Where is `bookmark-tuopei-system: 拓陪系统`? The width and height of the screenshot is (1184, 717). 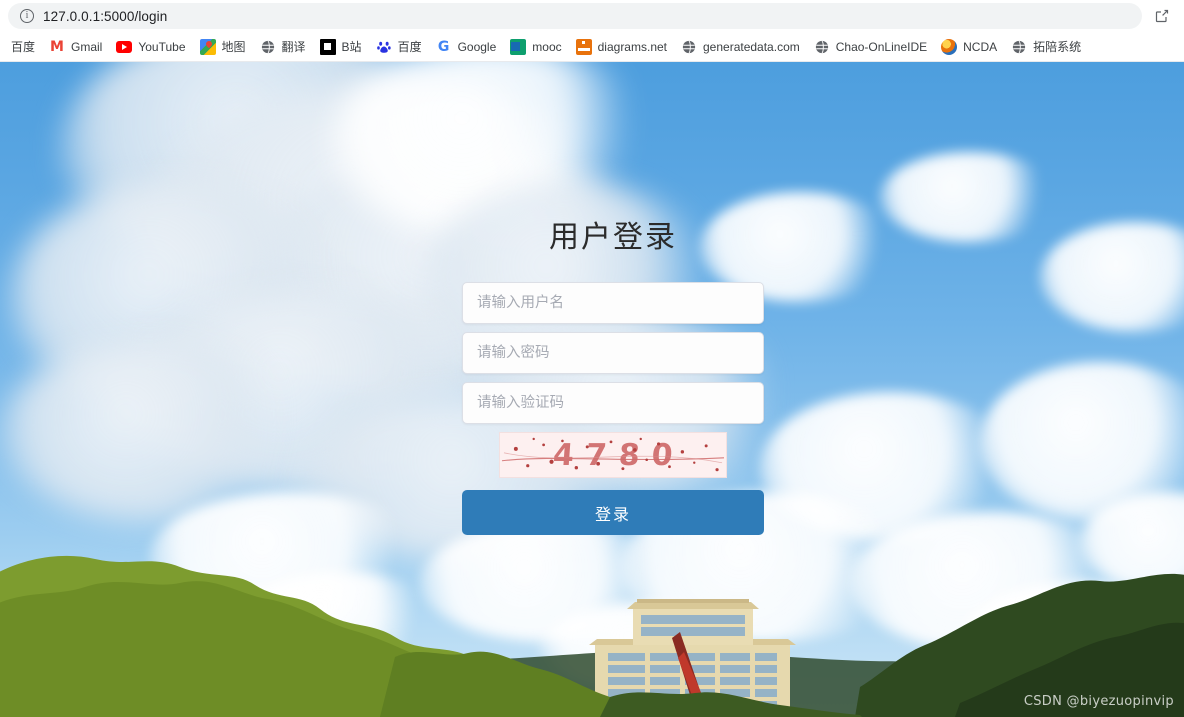 bookmark-tuopei-system: 拓陪系统 is located at coordinates (1046, 47).